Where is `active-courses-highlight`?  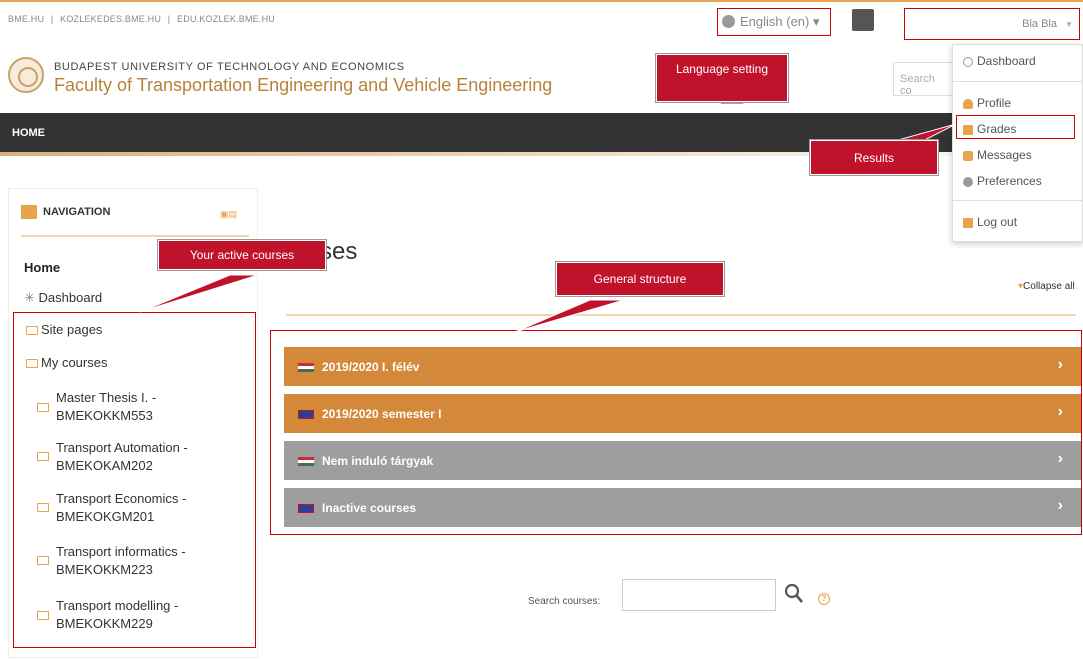 active-courses-highlight is located at coordinates (134, 480).